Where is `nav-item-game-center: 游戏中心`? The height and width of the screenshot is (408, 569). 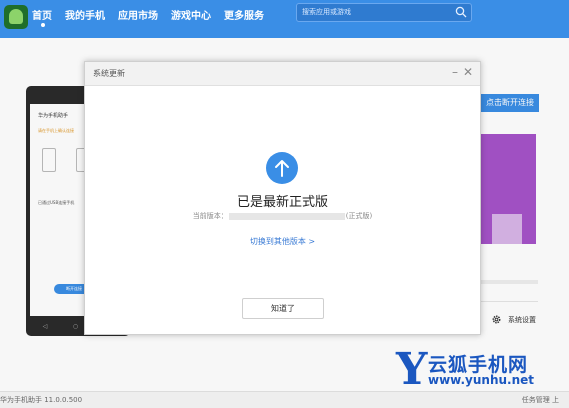 nav-item-game-center: 游戏中心 is located at coordinates (191, 14).